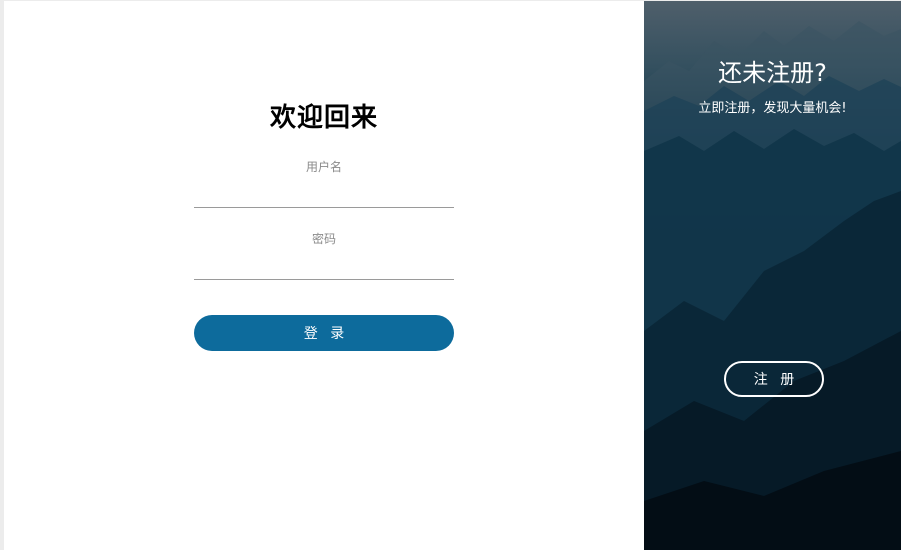  I want to click on password-field: 密码, so click(324, 255).